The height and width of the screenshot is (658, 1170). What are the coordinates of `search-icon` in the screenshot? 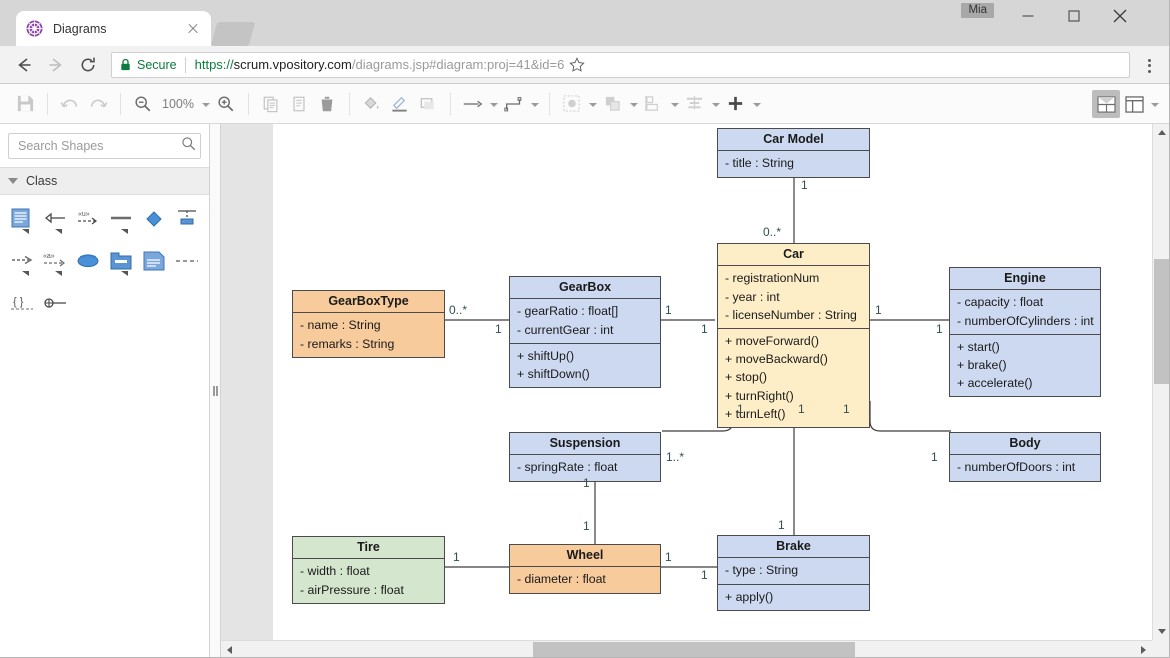 It's located at (188, 146).